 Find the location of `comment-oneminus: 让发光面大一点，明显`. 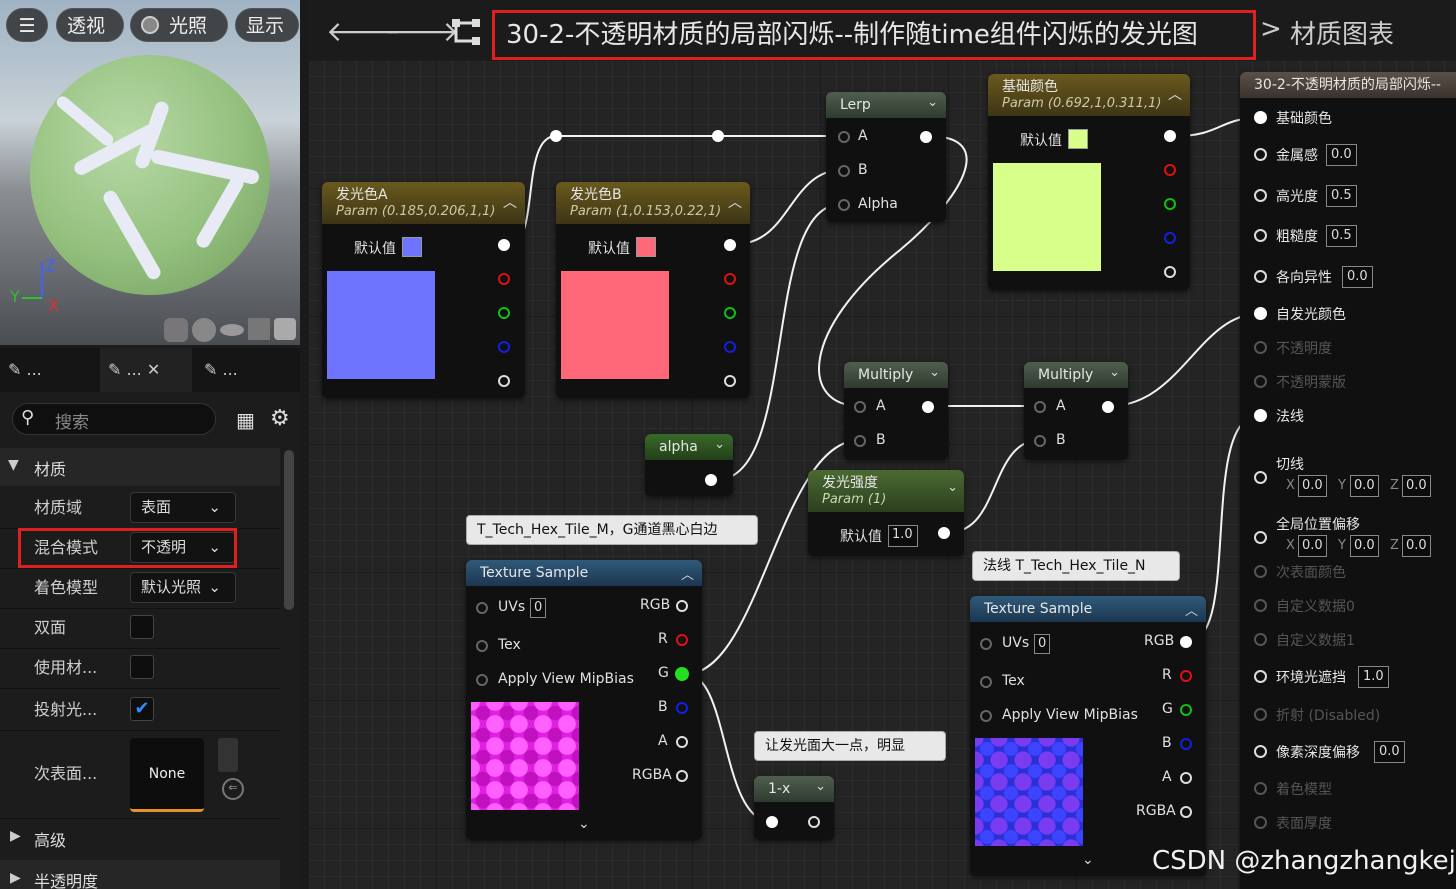

comment-oneminus: 让发光面大一点，明显 is located at coordinates (850, 746).